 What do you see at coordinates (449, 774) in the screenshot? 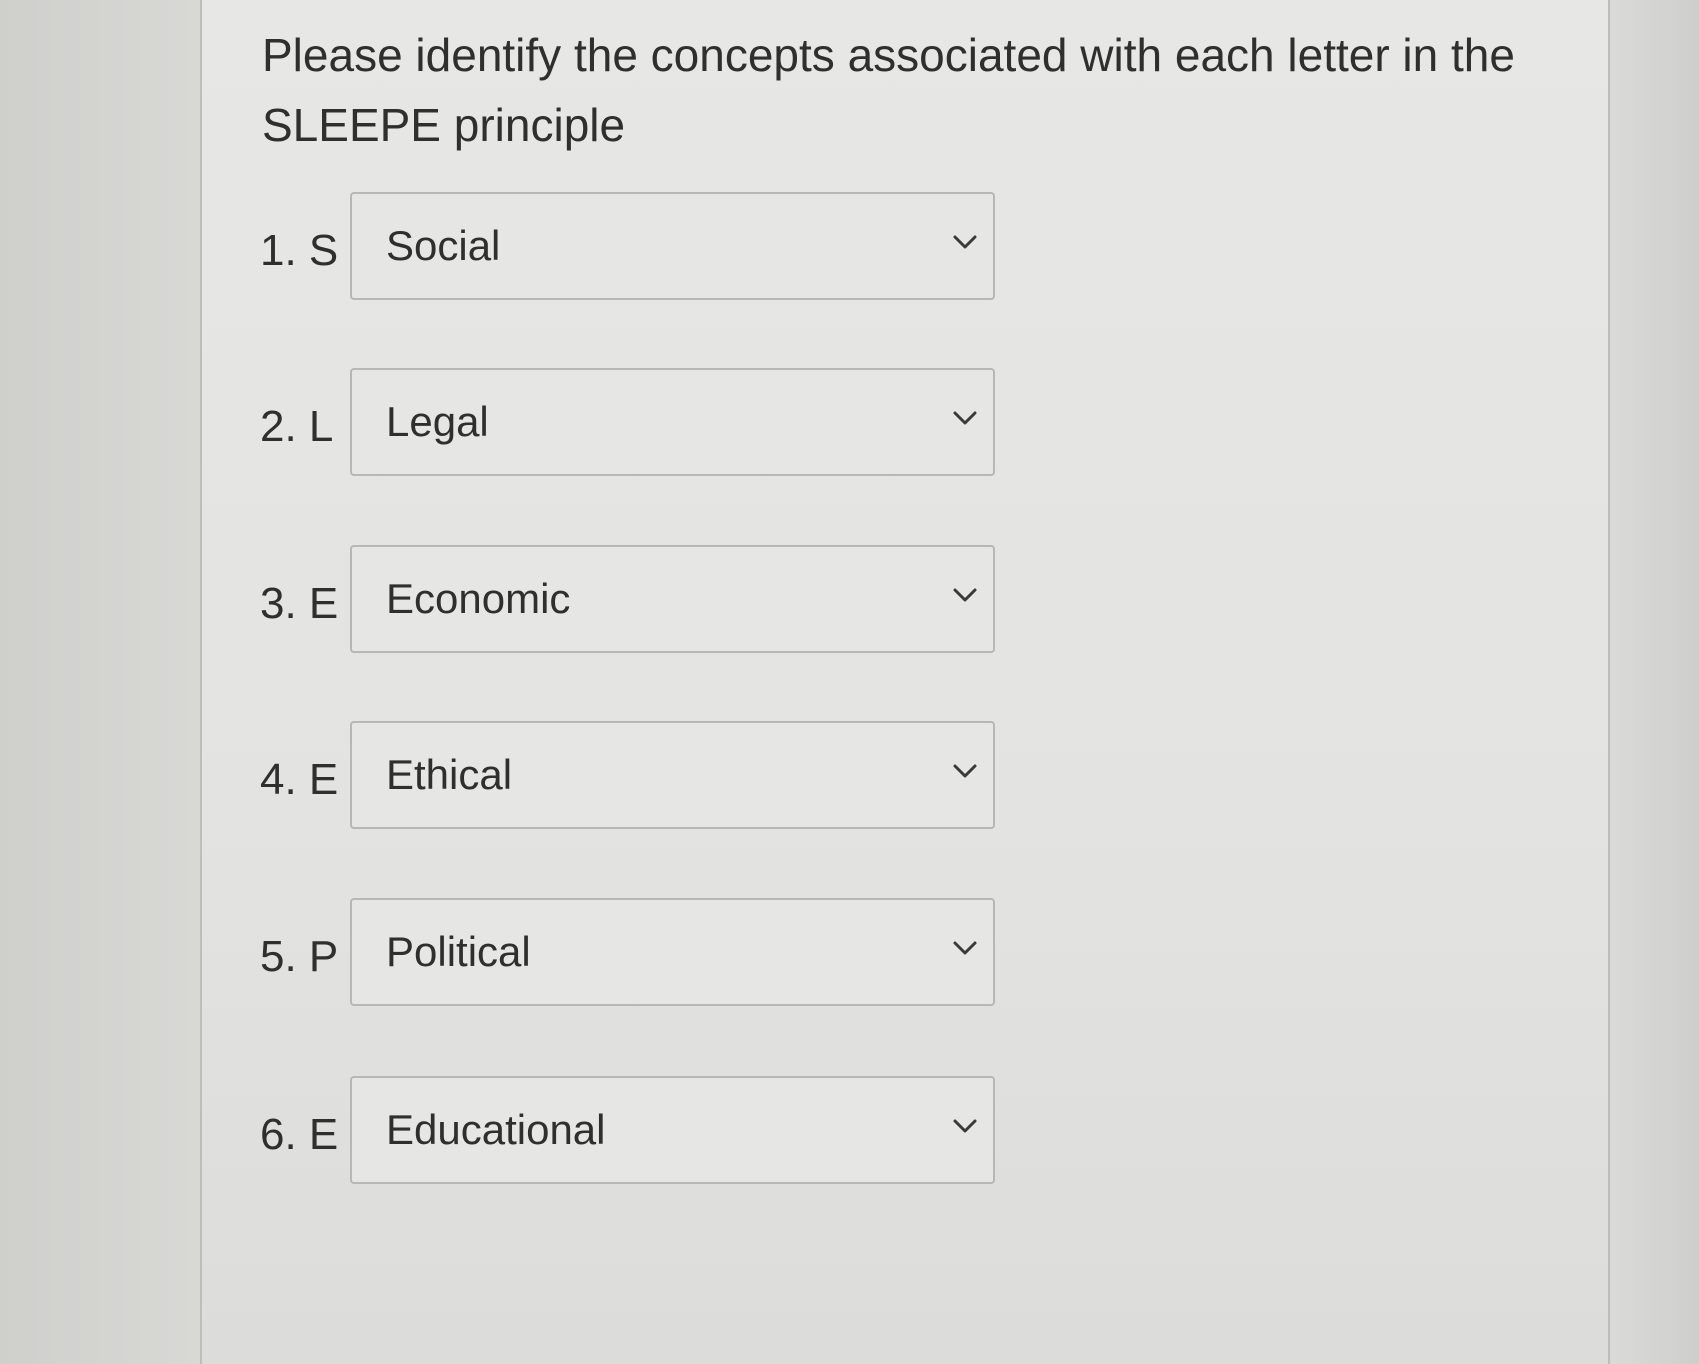
I see `selected-value: Ethical` at bounding box center [449, 774].